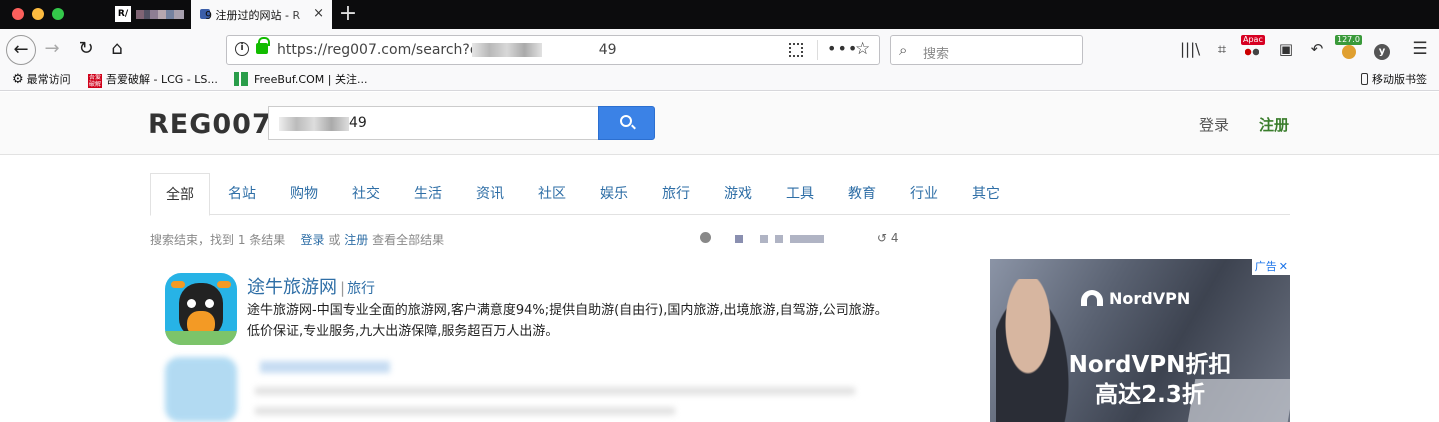 The image size is (1439, 422). Describe the element at coordinates (842, 48) in the screenshot. I see `page-actions-icon: •••` at that location.